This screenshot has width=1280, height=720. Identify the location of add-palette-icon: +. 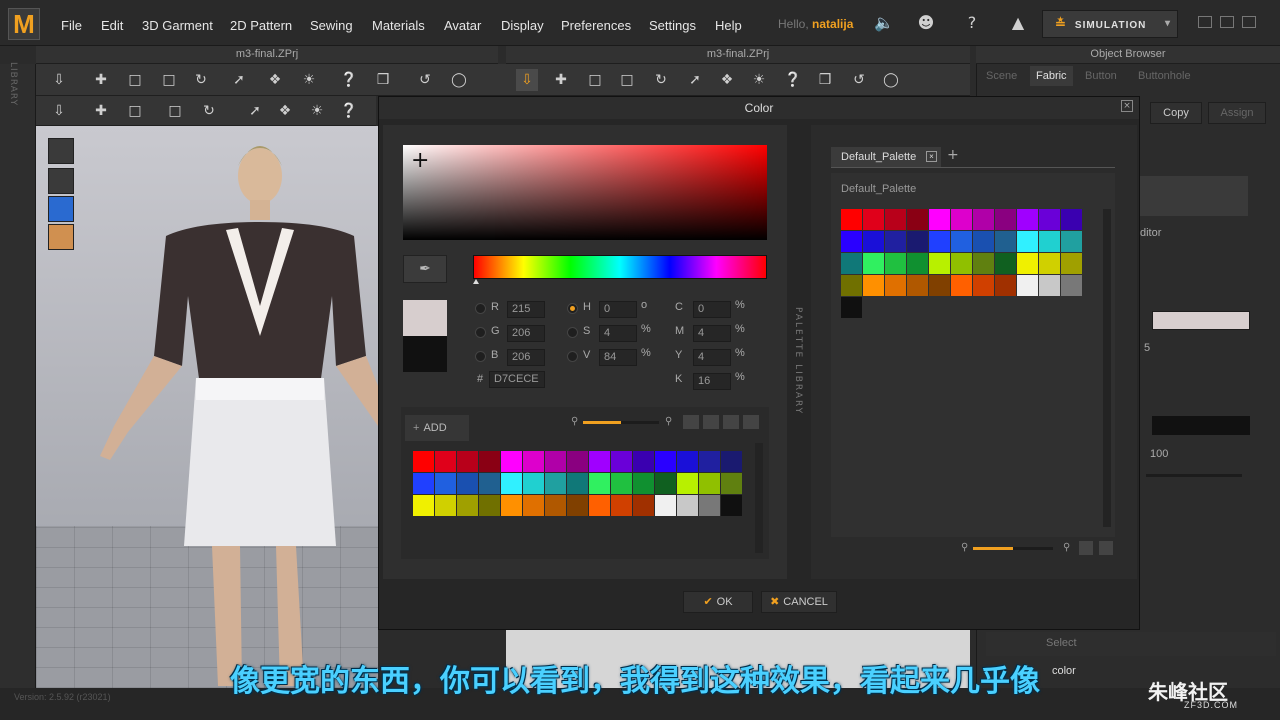
(953, 155).